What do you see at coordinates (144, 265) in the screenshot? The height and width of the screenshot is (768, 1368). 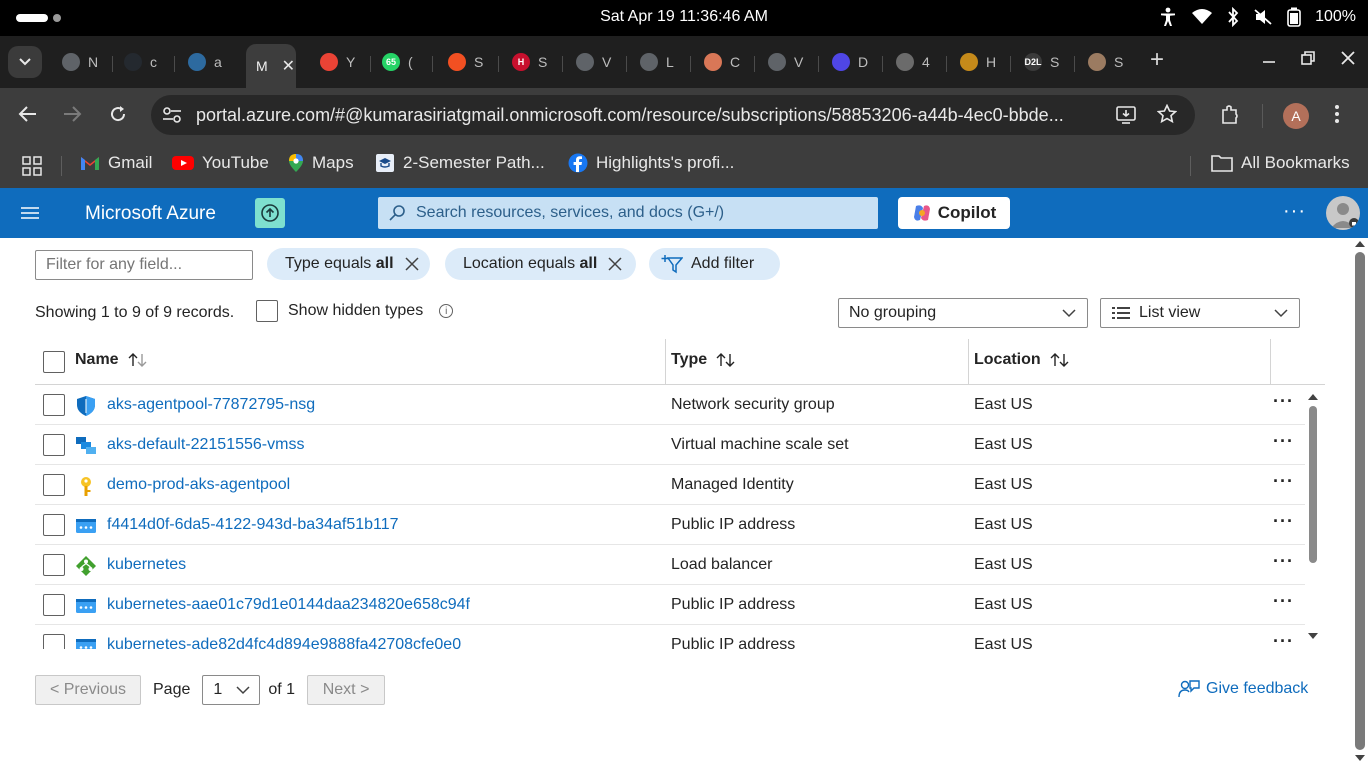 I see `filter-input` at bounding box center [144, 265].